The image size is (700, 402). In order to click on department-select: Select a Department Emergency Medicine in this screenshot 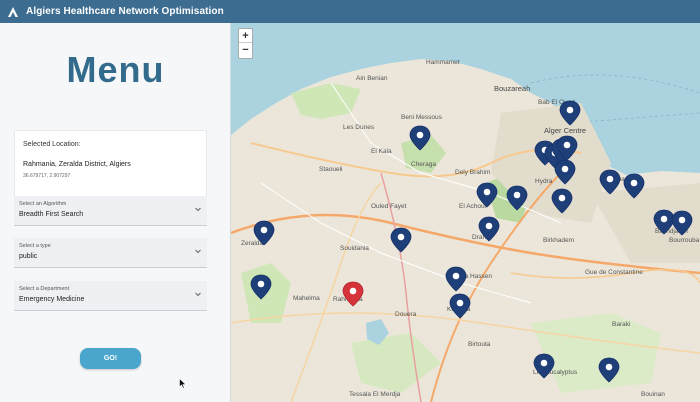, I will do `click(110, 296)`.